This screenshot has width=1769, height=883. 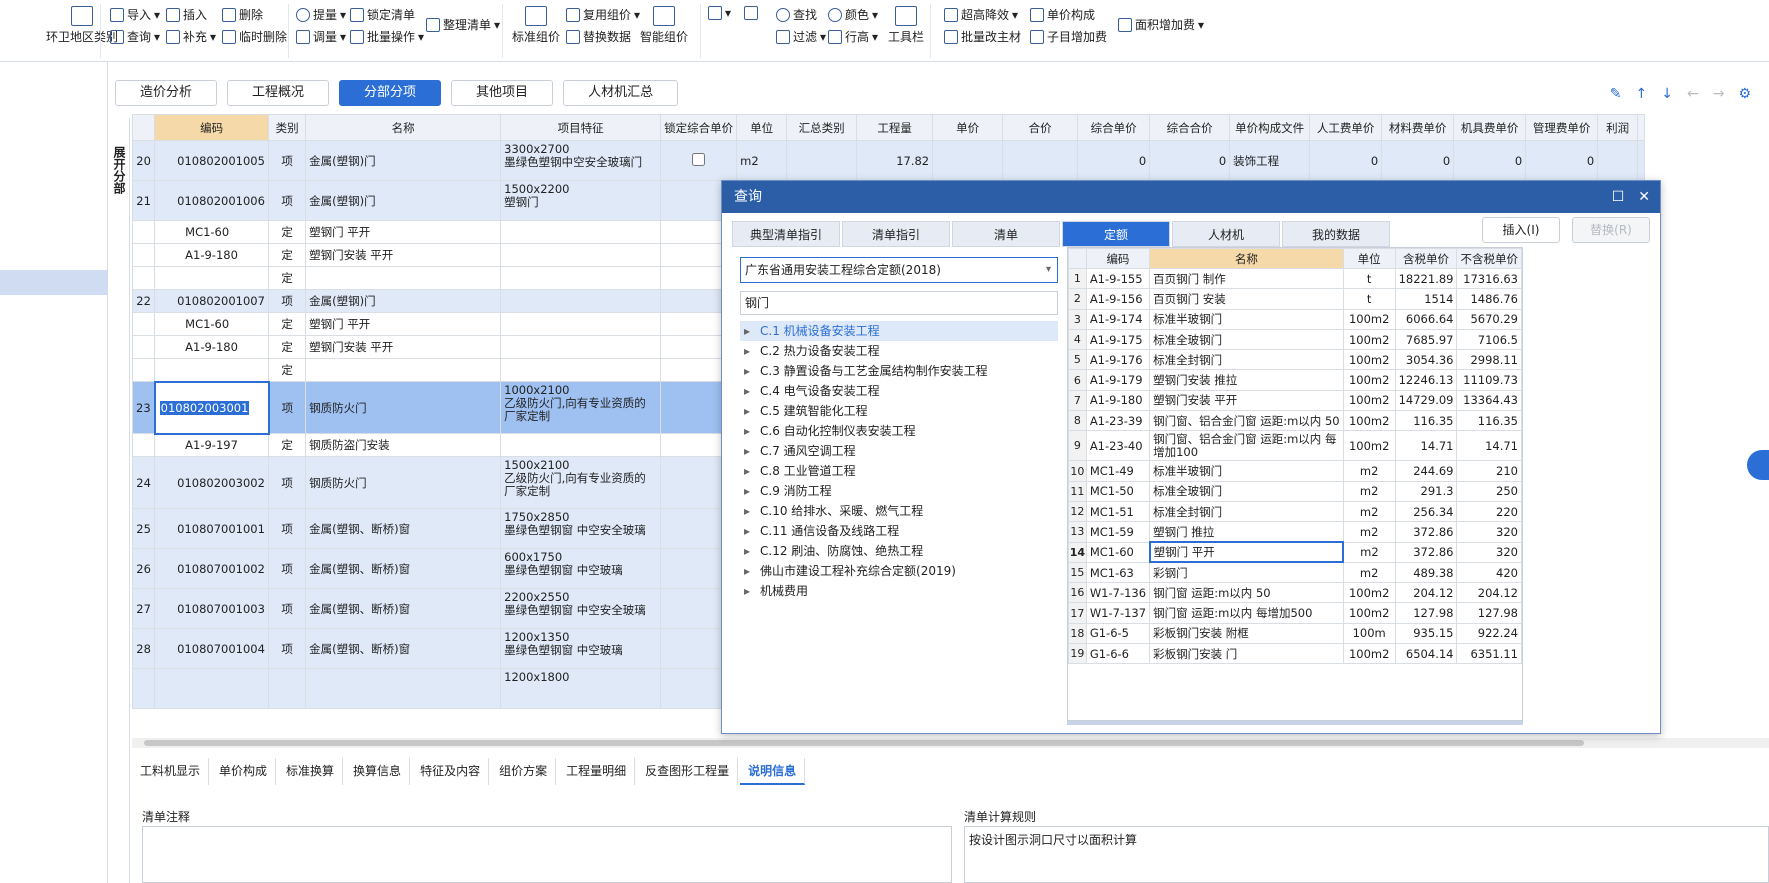 I want to click on cell-code: A1-9-180, so click(x=212, y=347).